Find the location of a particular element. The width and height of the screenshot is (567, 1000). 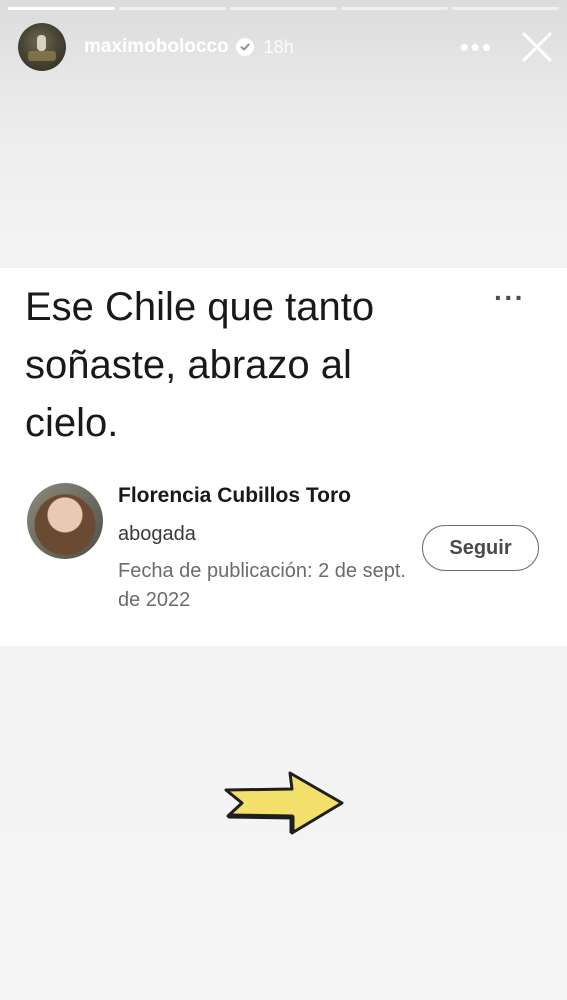

verified-badge-icon is located at coordinates (244, 47).